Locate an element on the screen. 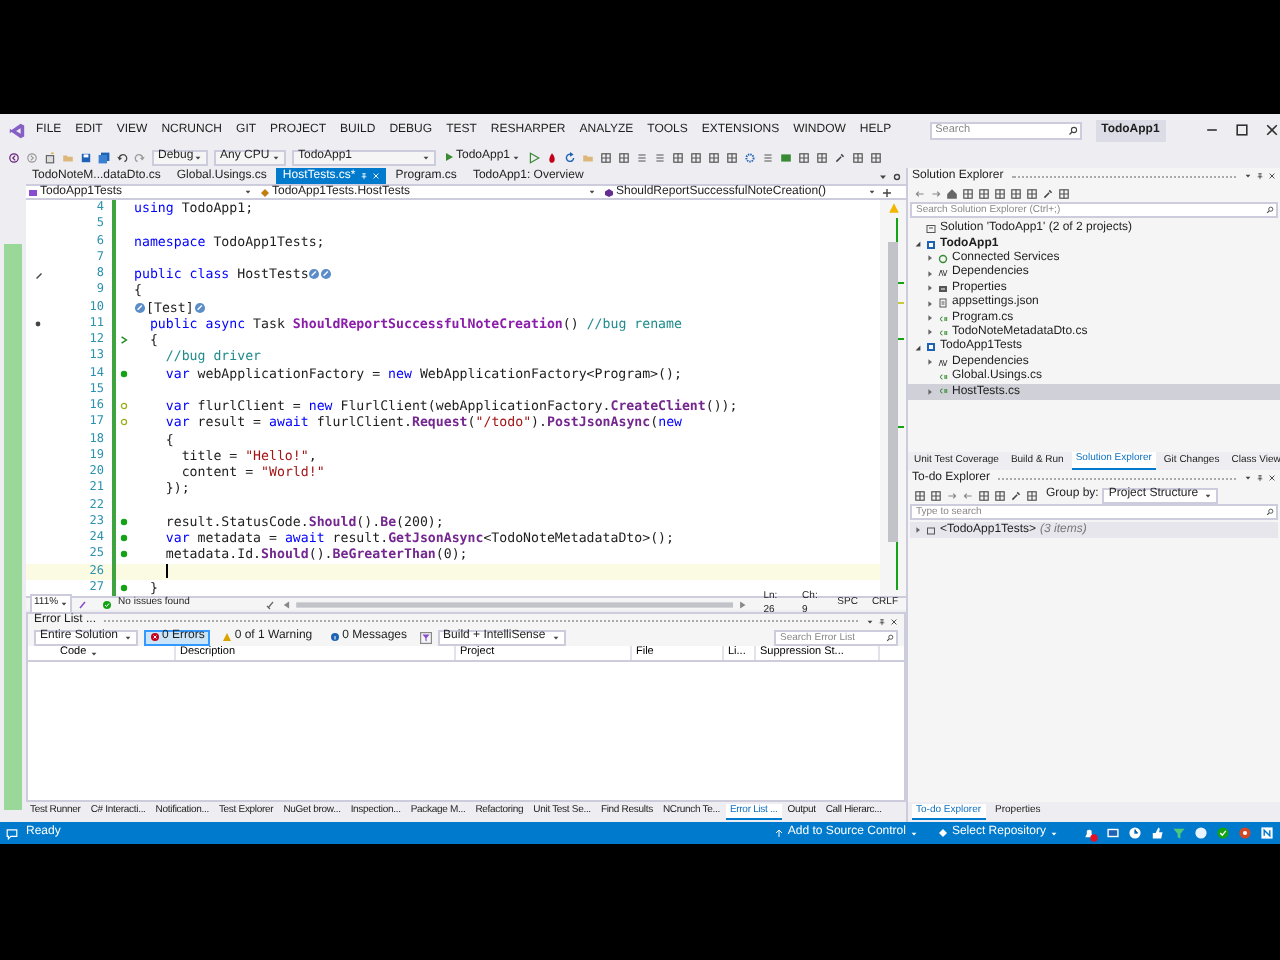 Image resolution: width=1280 pixels, height=960 pixels. refresh-icon is located at coordinates (570, 157).